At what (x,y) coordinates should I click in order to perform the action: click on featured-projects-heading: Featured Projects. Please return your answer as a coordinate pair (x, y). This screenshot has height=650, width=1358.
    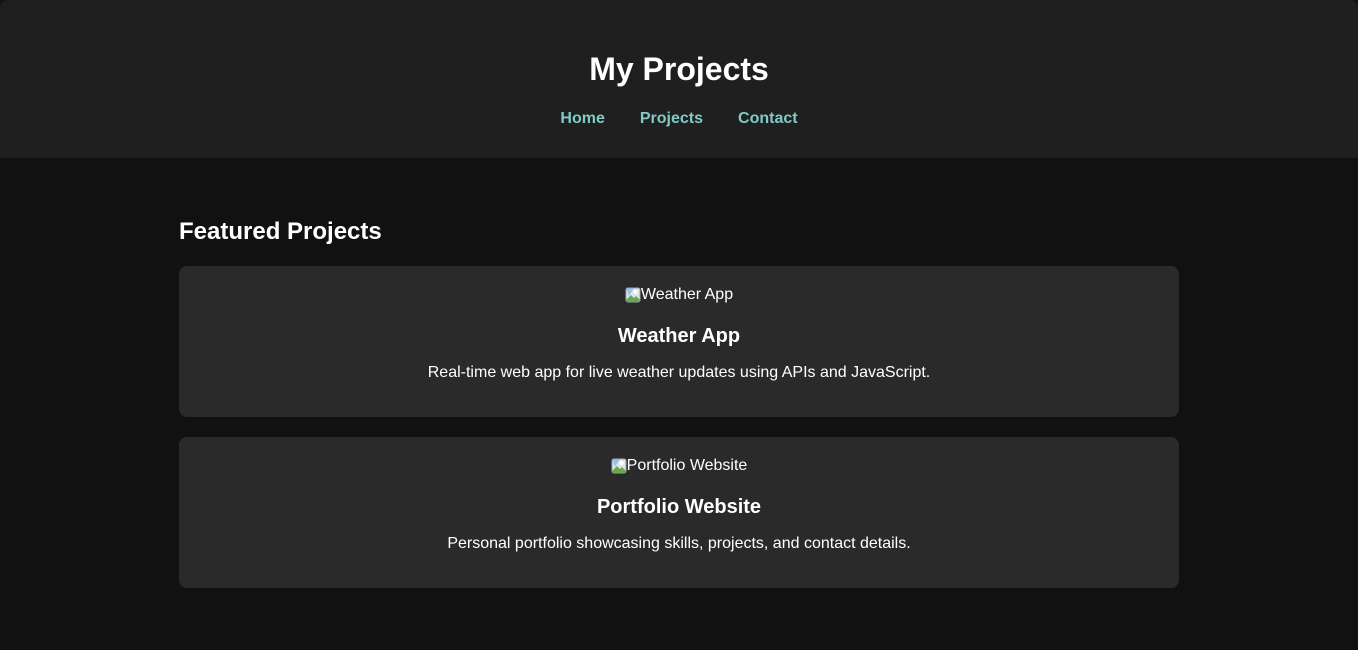
    Looking at the image, I should click on (280, 231).